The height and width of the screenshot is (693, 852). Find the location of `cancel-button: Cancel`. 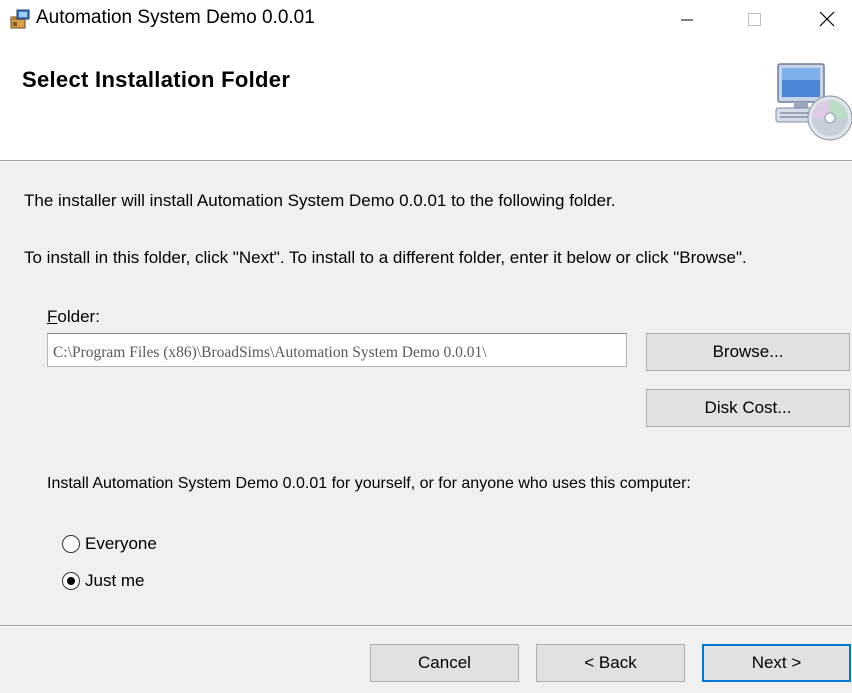

cancel-button: Cancel is located at coordinates (444, 663).